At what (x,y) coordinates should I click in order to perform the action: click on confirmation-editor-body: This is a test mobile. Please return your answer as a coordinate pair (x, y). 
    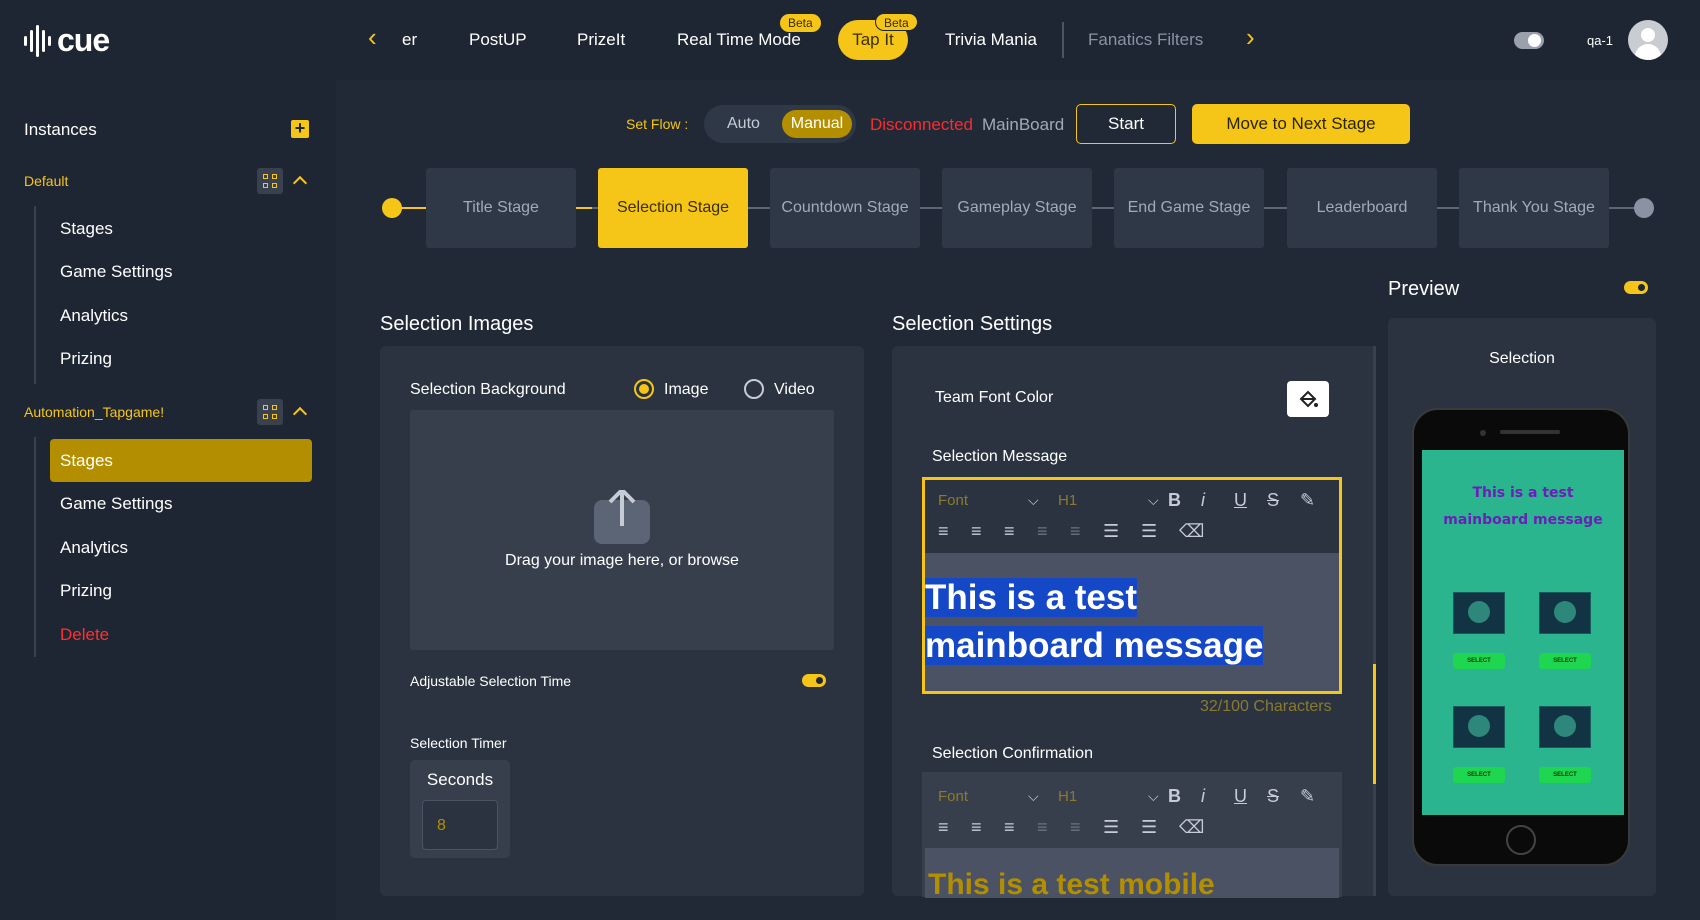
    Looking at the image, I should click on (1132, 873).